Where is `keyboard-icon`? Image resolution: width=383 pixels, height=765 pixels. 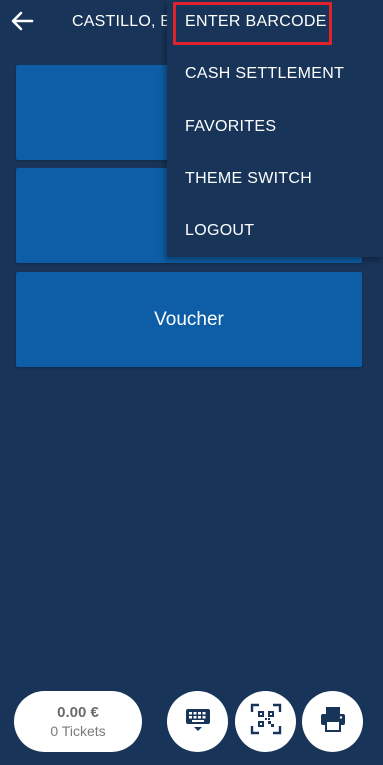
keyboard-icon is located at coordinates (198, 721).